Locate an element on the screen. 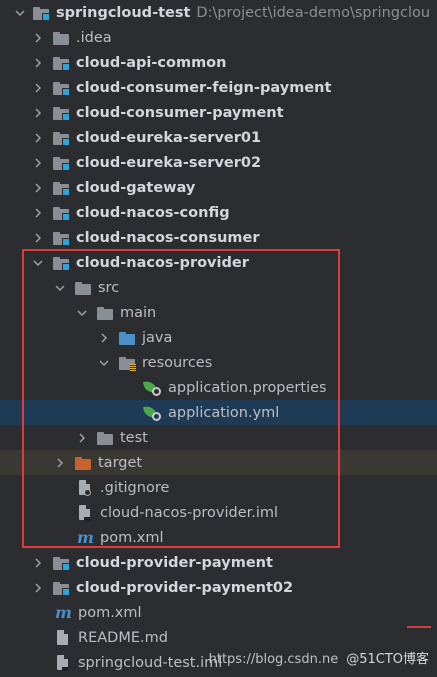 The image size is (437, 677). tree-row-gitignore: .gitignore is located at coordinates (218, 487).